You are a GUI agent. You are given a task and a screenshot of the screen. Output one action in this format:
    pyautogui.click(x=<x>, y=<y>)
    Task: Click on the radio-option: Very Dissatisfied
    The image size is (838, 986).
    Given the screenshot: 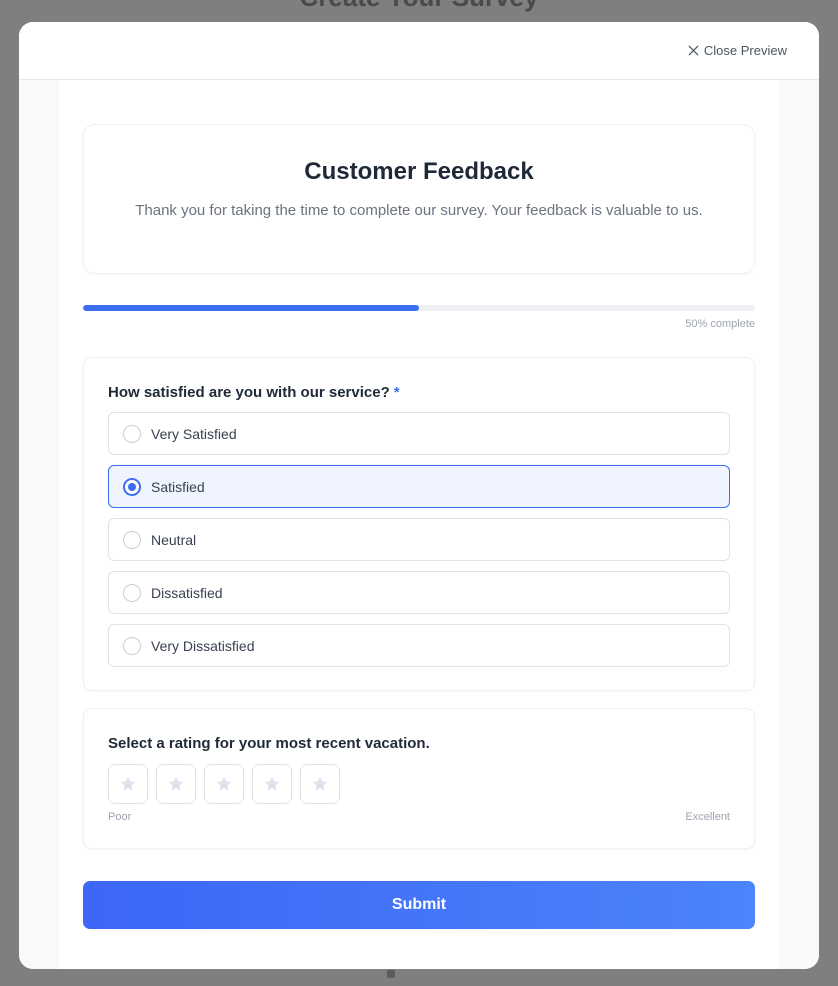 What is the action you would take?
    pyautogui.click(x=419, y=645)
    